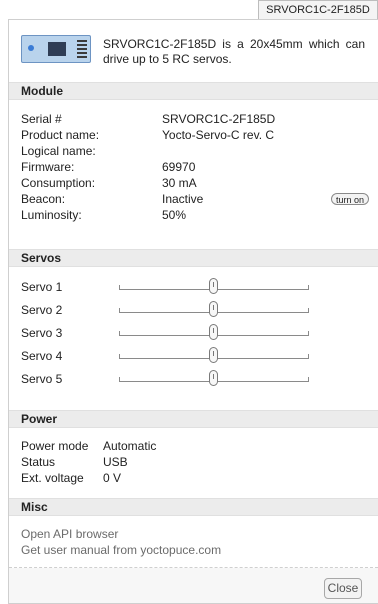 The height and width of the screenshot is (604, 378). I want to click on section-misc: Misc, so click(193, 507).